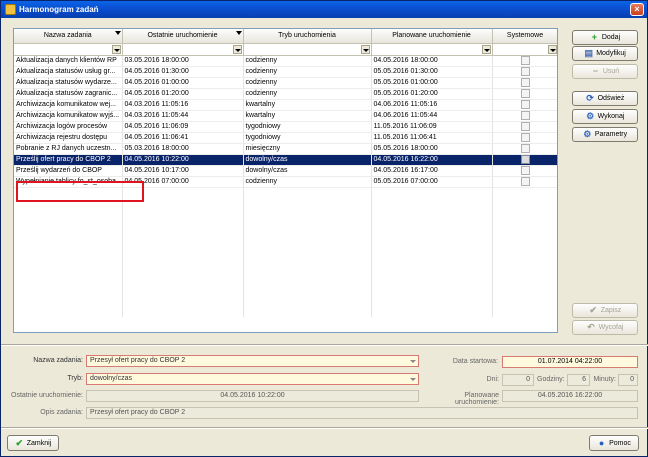 Image resolution: width=648 pixels, height=457 pixels. What do you see at coordinates (183, 72) in the screenshot?
I see `cell-last: 04.05.2016 01:30:00` at bounding box center [183, 72].